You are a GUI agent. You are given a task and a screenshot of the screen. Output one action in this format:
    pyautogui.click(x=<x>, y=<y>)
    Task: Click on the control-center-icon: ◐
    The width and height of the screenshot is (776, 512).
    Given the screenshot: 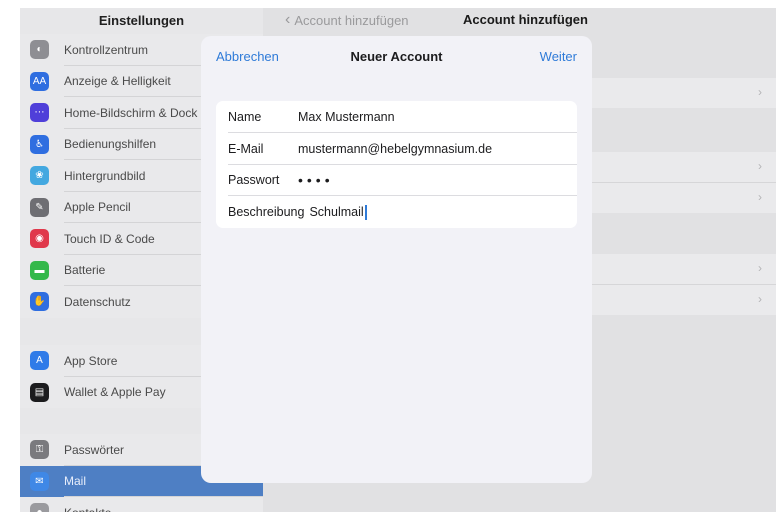 What is the action you would take?
    pyautogui.click(x=39, y=50)
    